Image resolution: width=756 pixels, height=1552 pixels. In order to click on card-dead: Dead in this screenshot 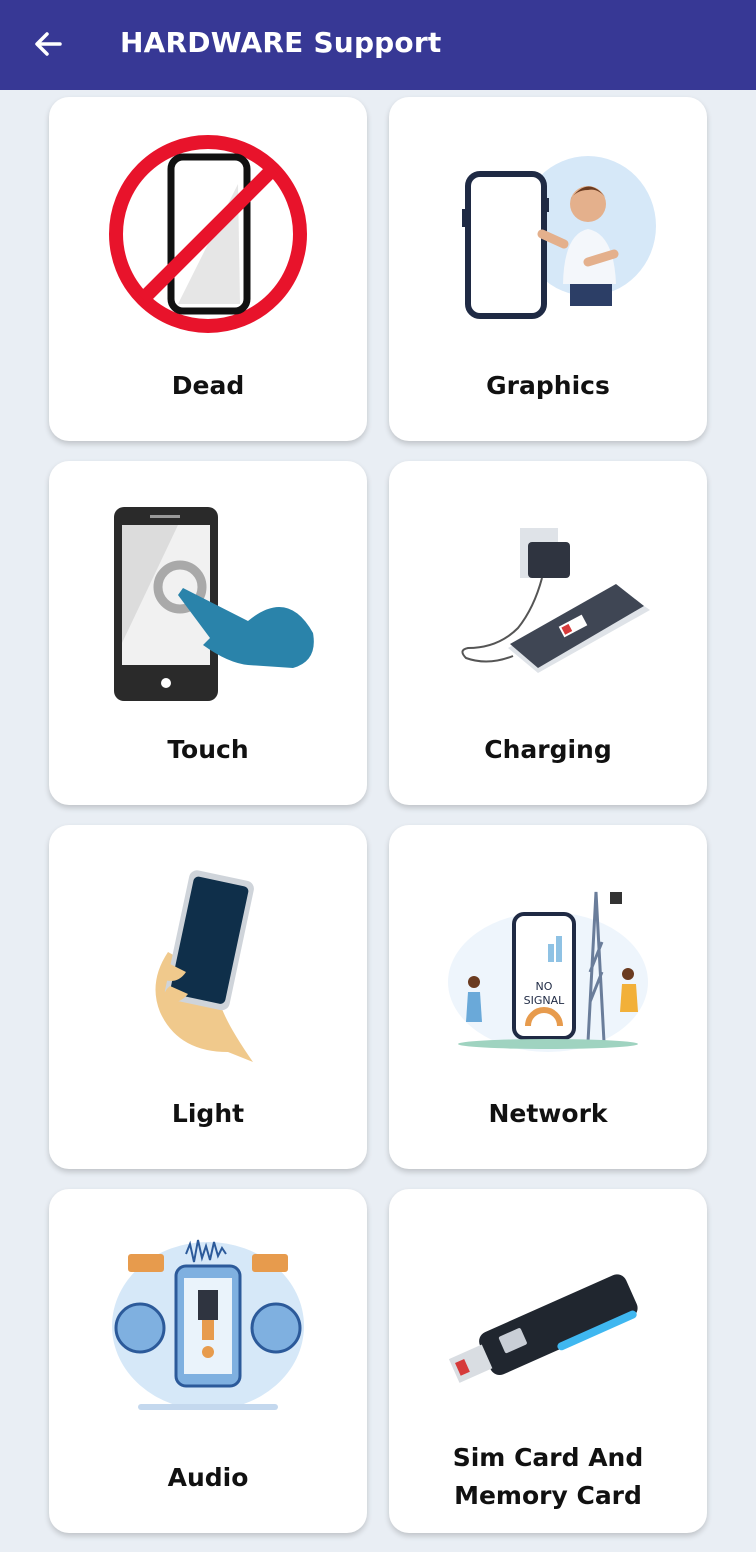, I will do `click(208, 269)`.